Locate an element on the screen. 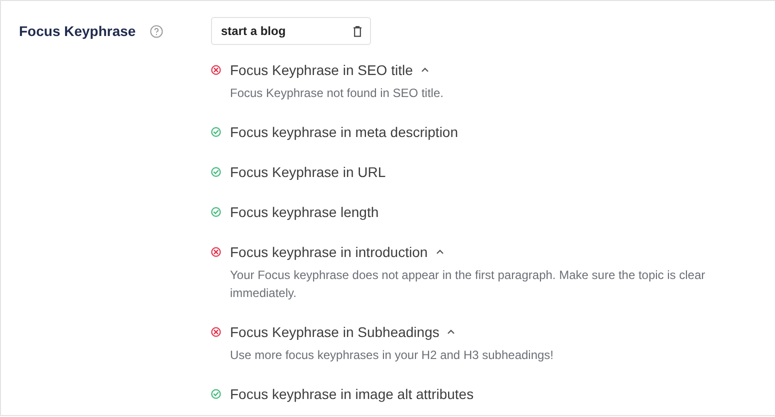 This screenshot has height=417, width=775. check-title: Focus keyphrase length is located at coordinates (304, 212).